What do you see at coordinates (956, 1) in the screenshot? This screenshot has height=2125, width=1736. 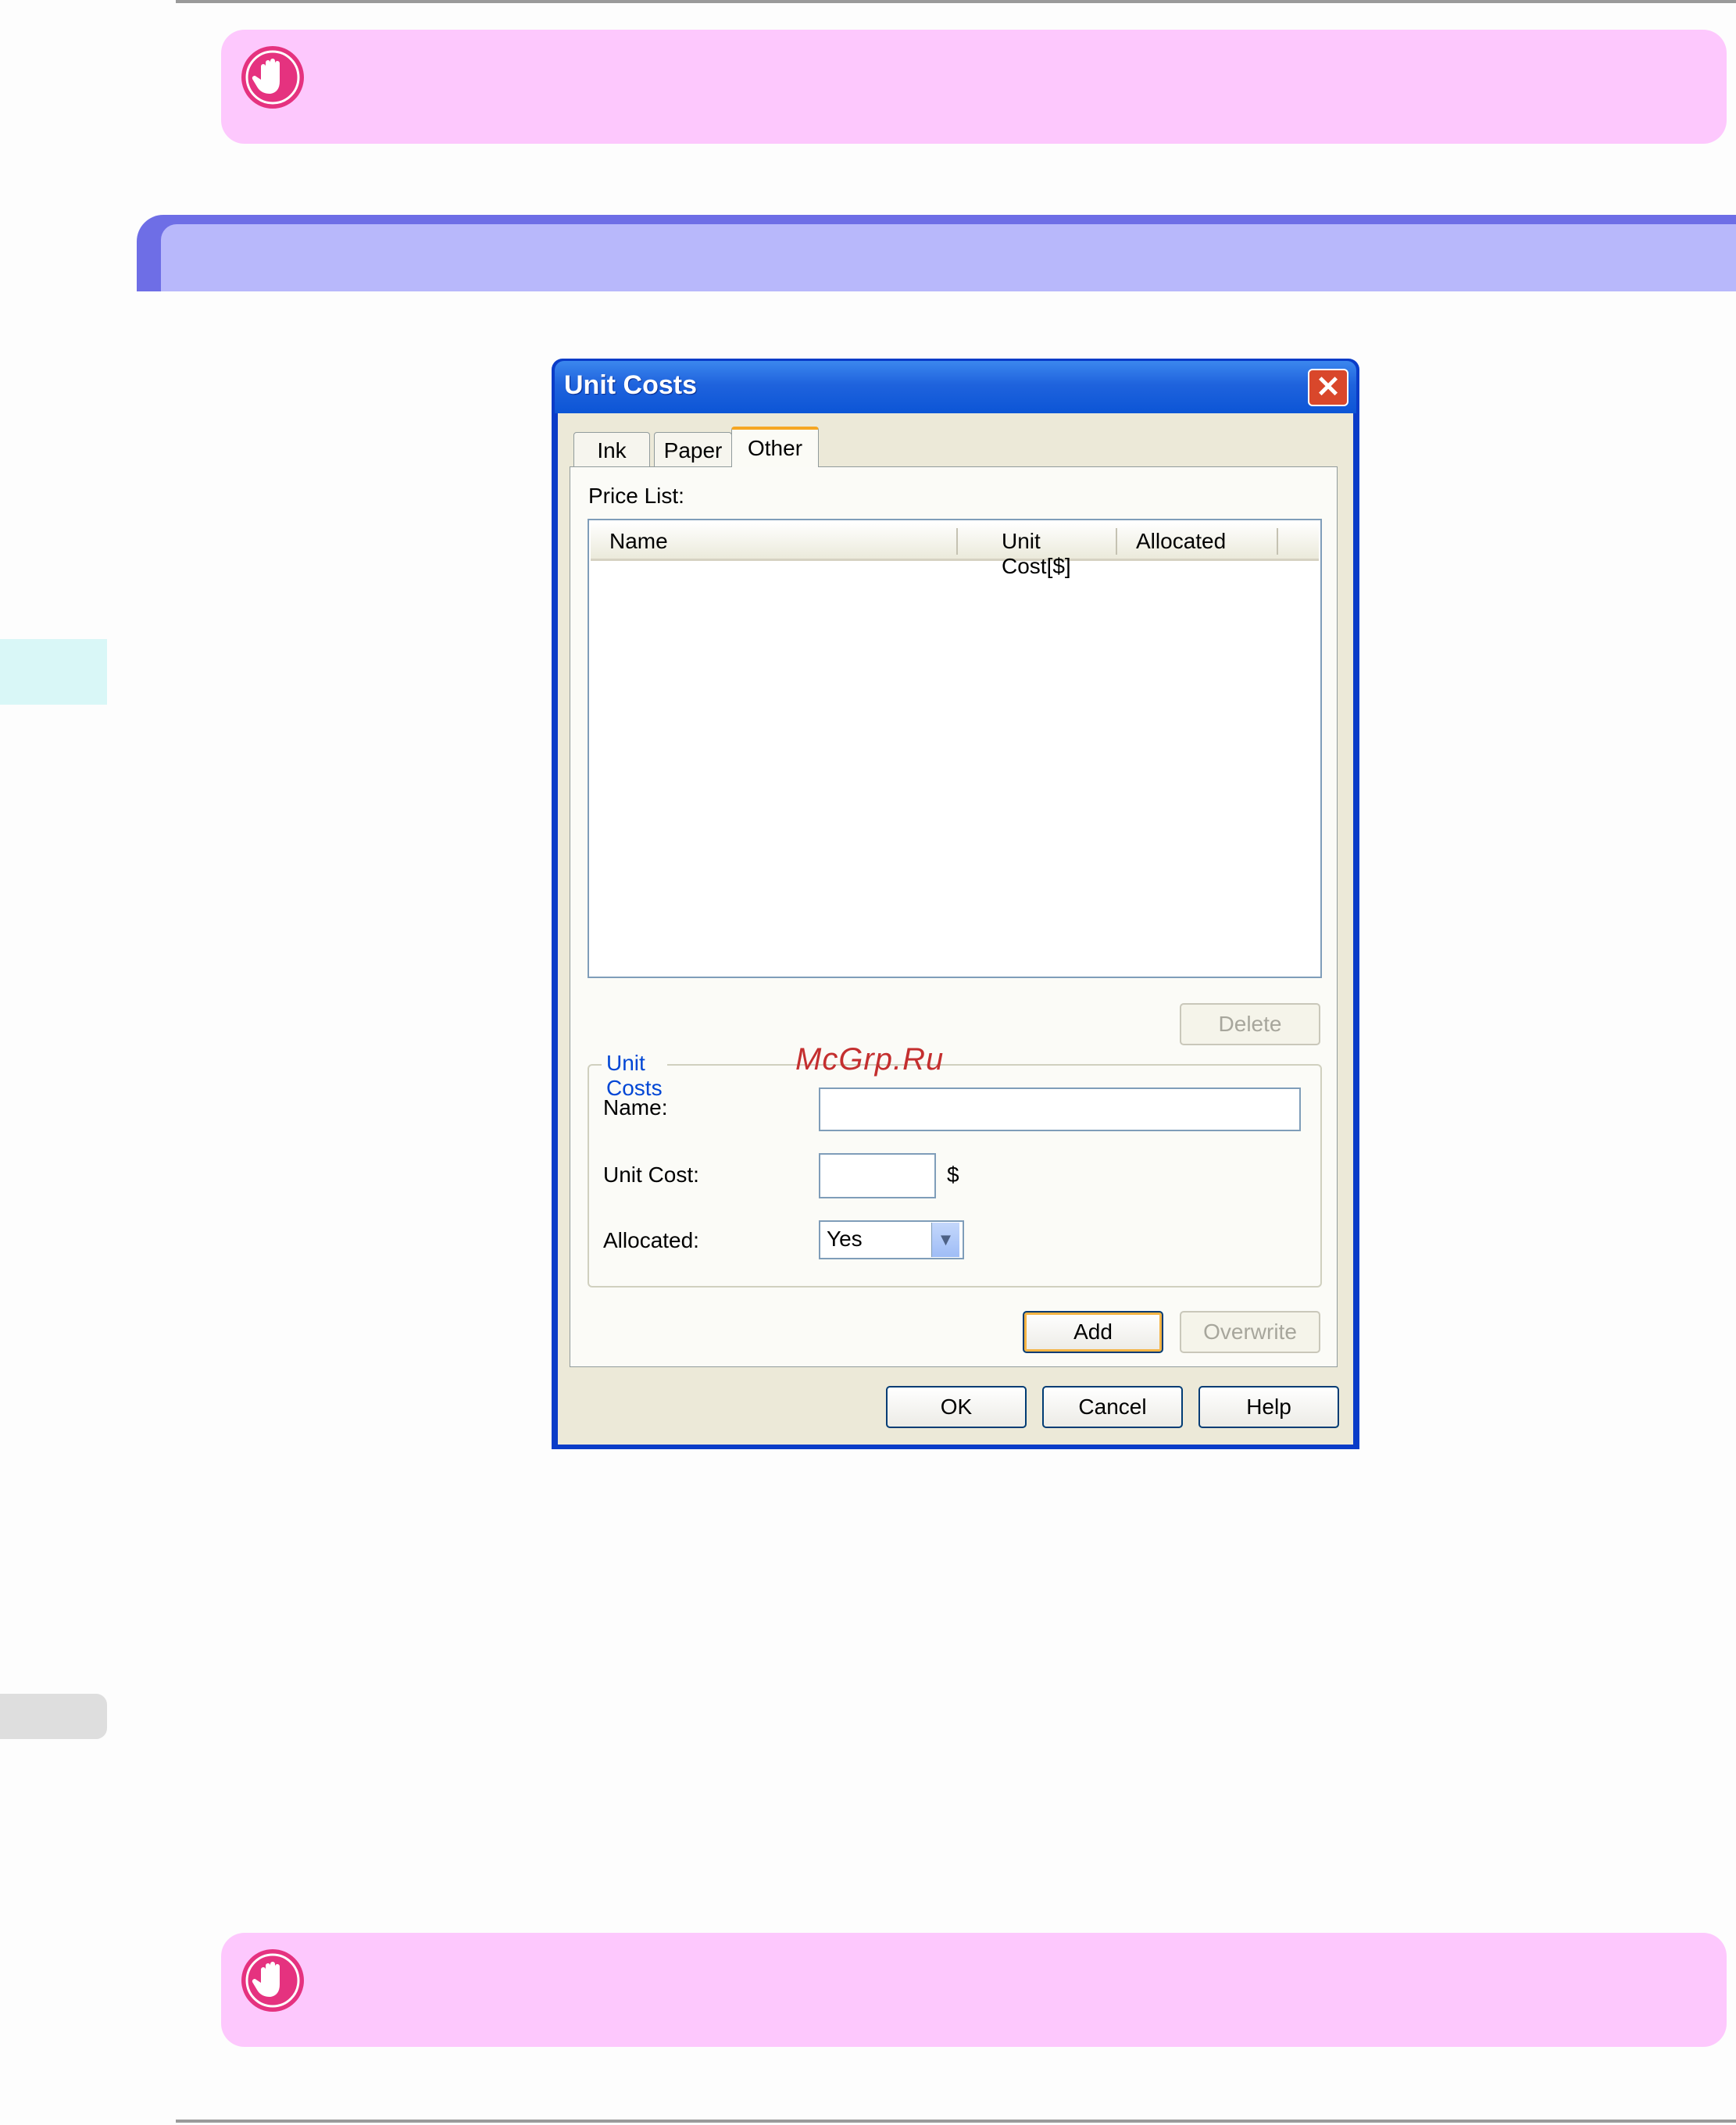 I see `top-rule` at bounding box center [956, 1].